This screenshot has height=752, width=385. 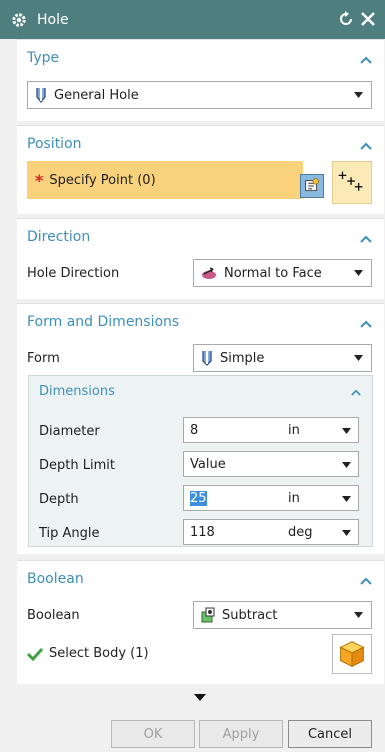 I want to click on type-section: Type General Hole, so click(x=200, y=80).